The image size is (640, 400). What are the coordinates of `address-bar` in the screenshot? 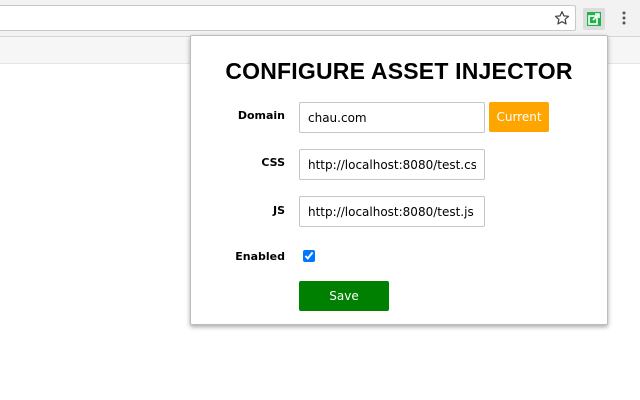 It's located at (288, 18).